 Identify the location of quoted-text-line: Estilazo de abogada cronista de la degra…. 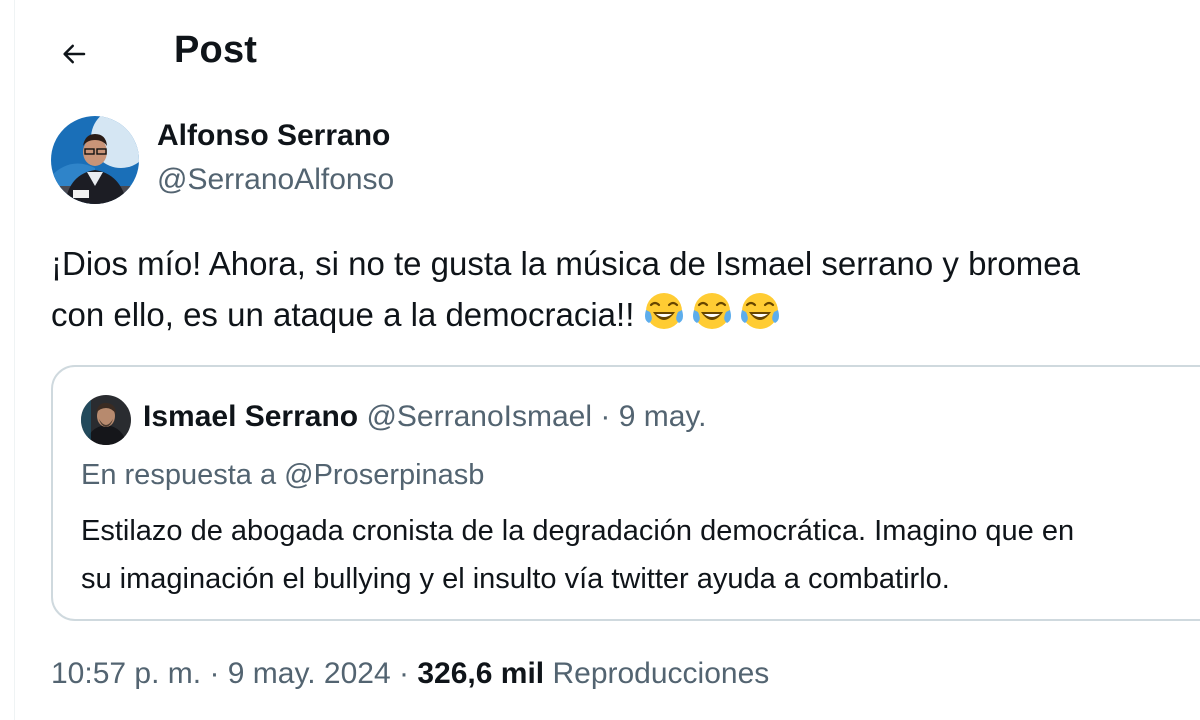
(578, 531).